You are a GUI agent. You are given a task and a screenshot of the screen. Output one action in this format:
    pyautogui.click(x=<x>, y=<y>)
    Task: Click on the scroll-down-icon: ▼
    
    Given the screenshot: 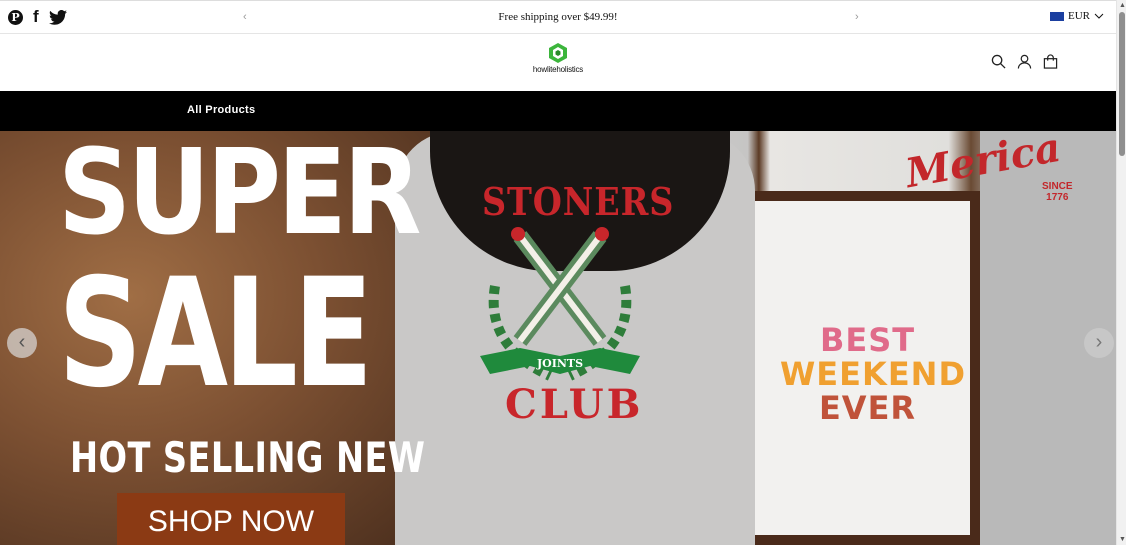 What is the action you would take?
    pyautogui.click(x=1122, y=539)
    